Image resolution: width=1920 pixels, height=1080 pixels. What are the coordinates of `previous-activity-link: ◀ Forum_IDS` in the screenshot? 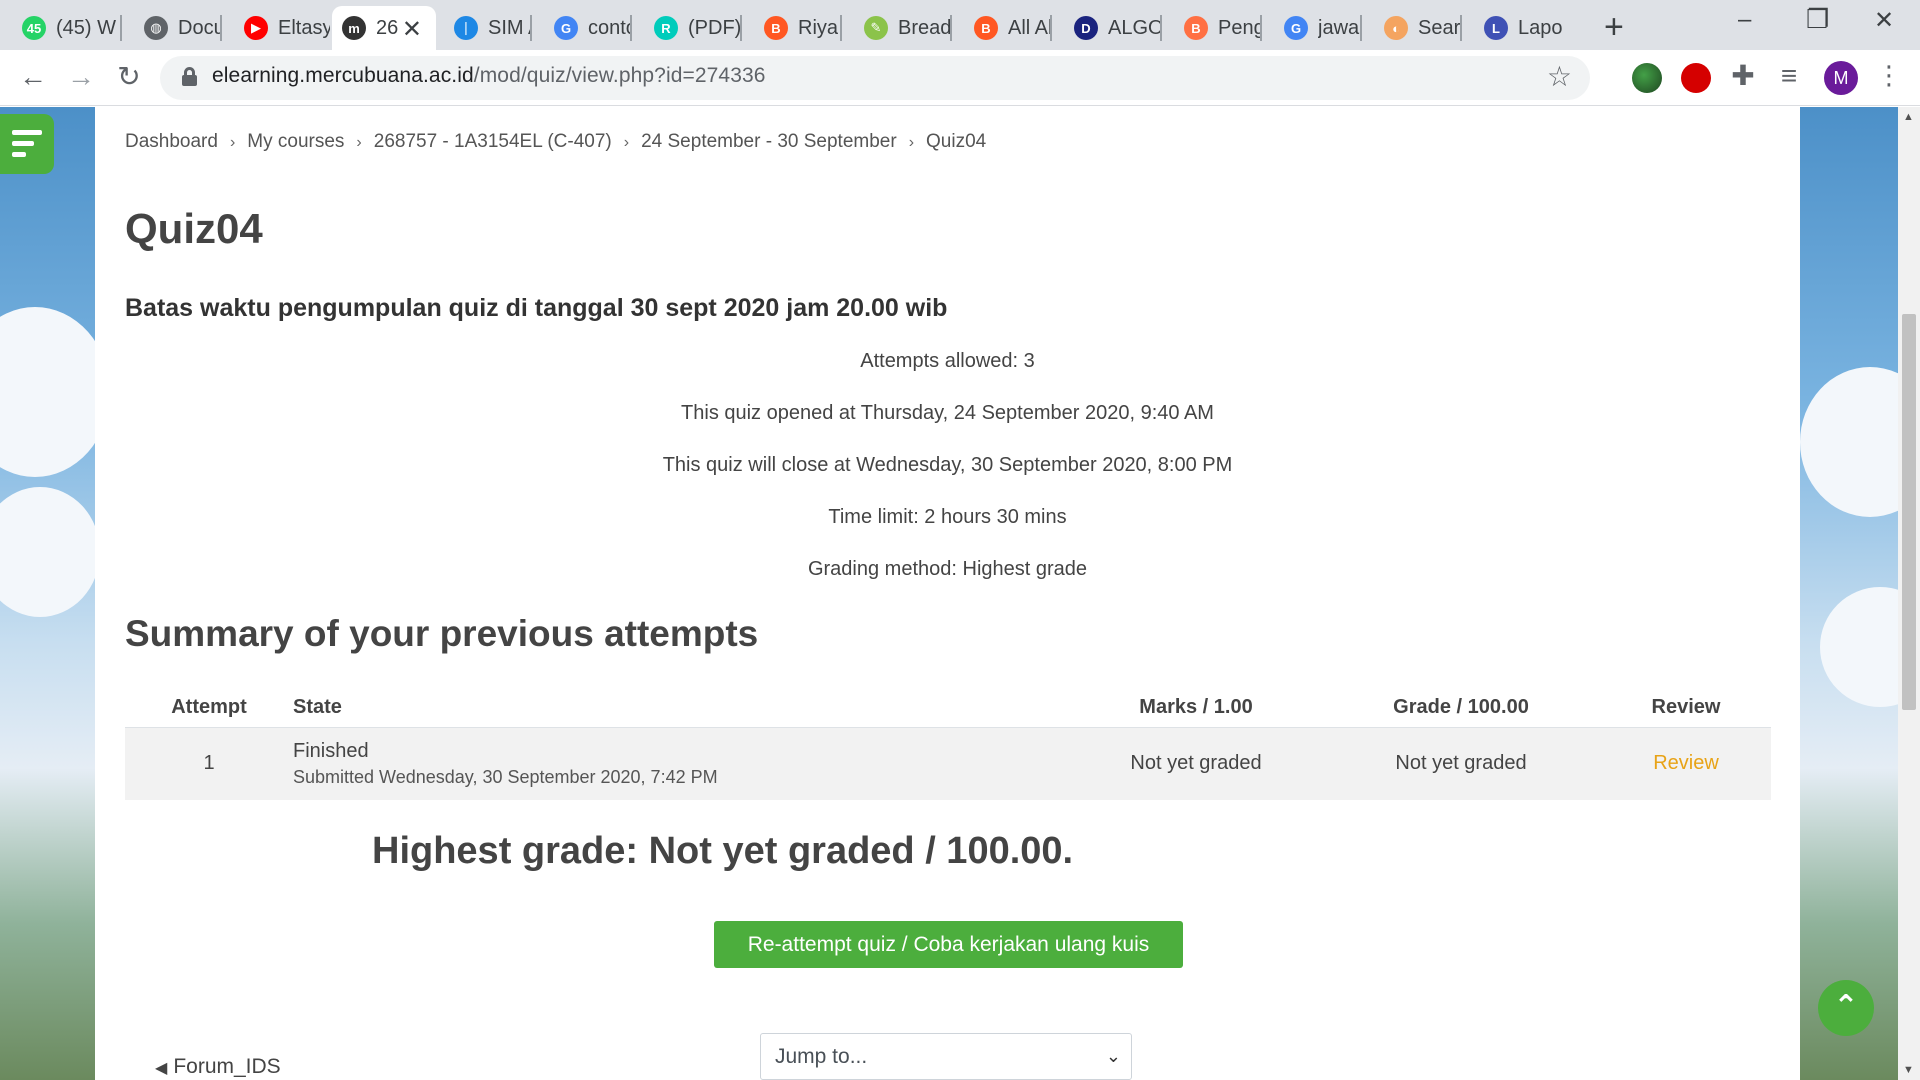 It's located at (218, 1067).